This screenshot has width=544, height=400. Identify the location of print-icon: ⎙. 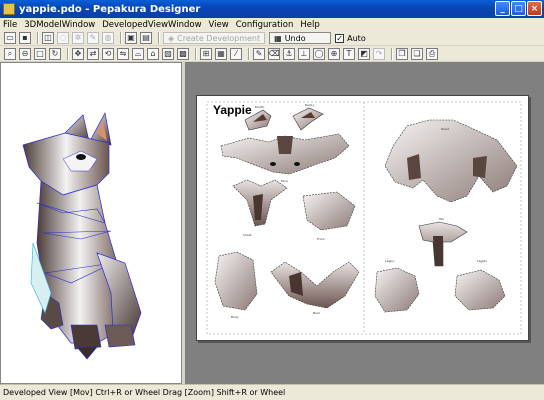
(432, 53).